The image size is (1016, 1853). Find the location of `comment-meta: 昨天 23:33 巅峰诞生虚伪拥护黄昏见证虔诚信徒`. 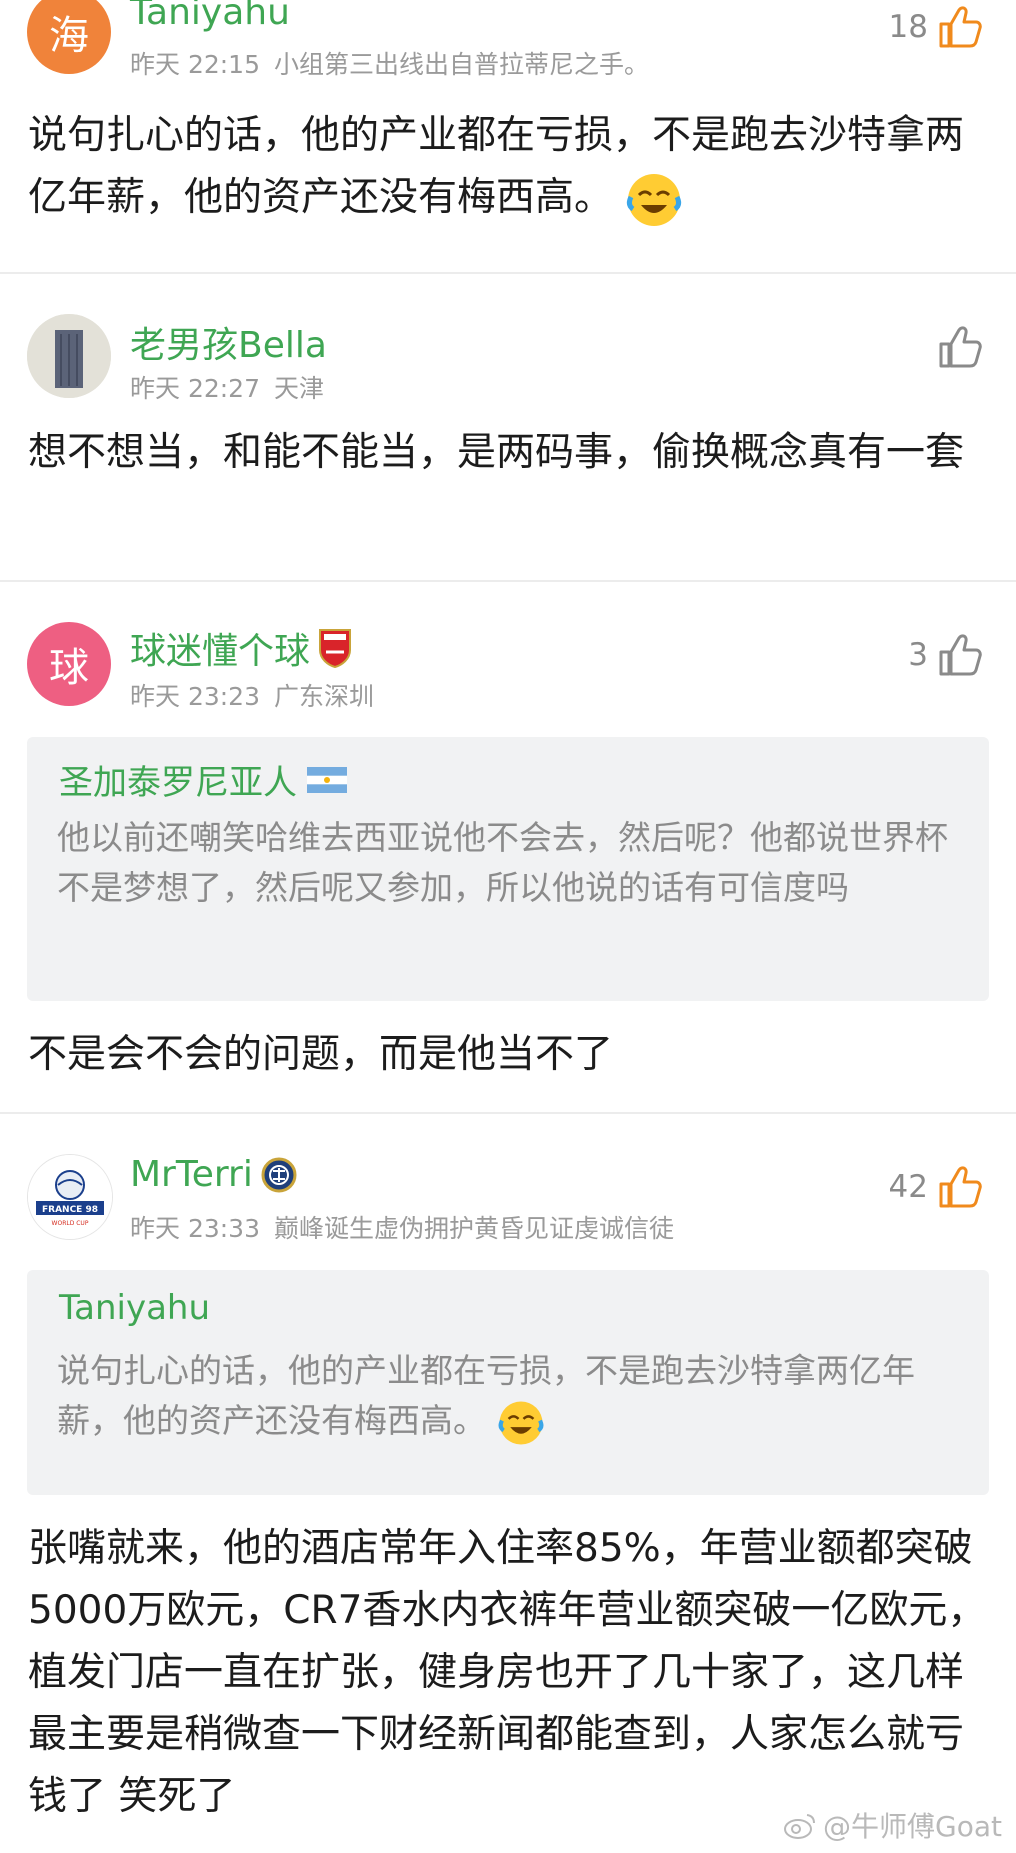

comment-meta: 昨天 23:33 巅峰诞生虚伪拥护黄昏见证虔诚信徒 is located at coordinates (402, 1227).